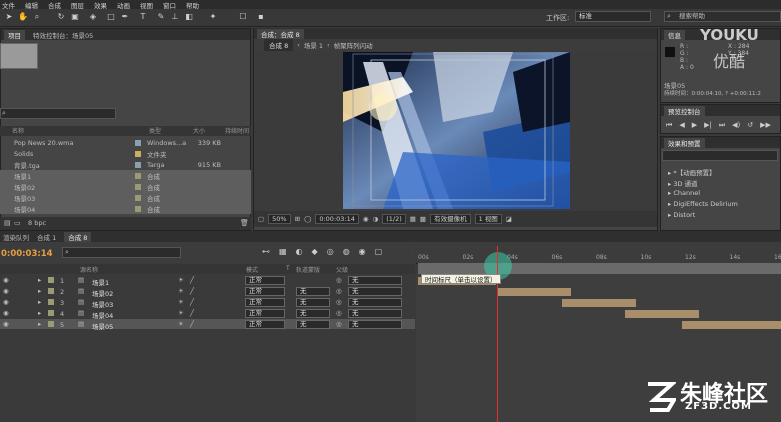 This screenshot has width=781, height=422. Describe the element at coordinates (765, 125) in the screenshot. I see `ram-preview-icon: ▶▶` at that location.